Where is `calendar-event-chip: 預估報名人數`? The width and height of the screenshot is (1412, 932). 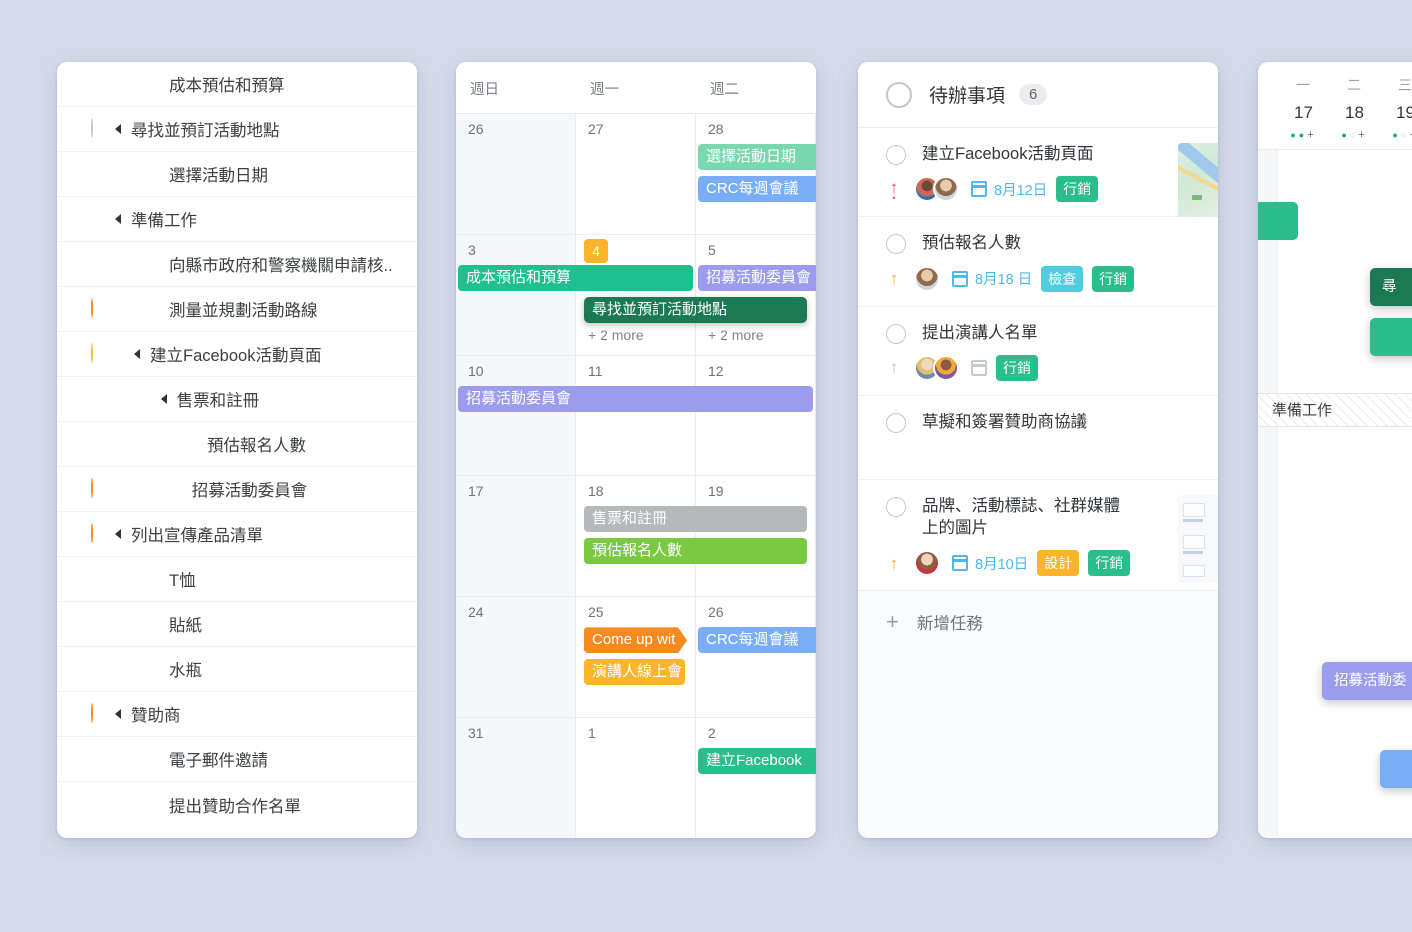 calendar-event-chip: 預估報名人數 is located at coordinates (695, 551).